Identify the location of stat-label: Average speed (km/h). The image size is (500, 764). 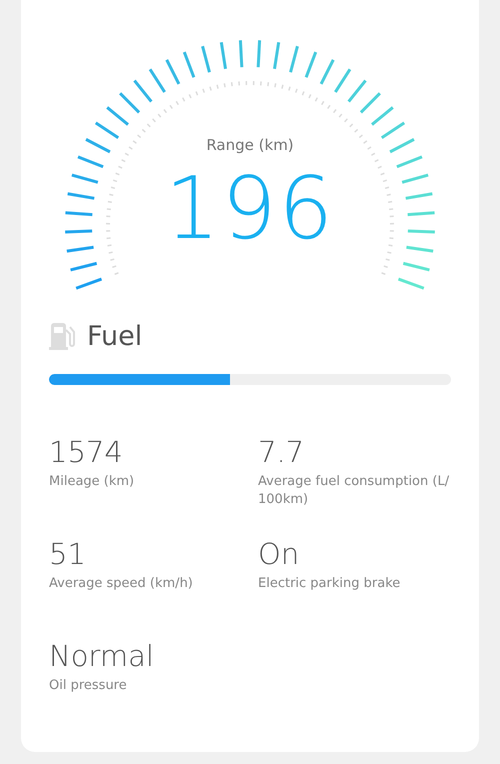
(121, 584).